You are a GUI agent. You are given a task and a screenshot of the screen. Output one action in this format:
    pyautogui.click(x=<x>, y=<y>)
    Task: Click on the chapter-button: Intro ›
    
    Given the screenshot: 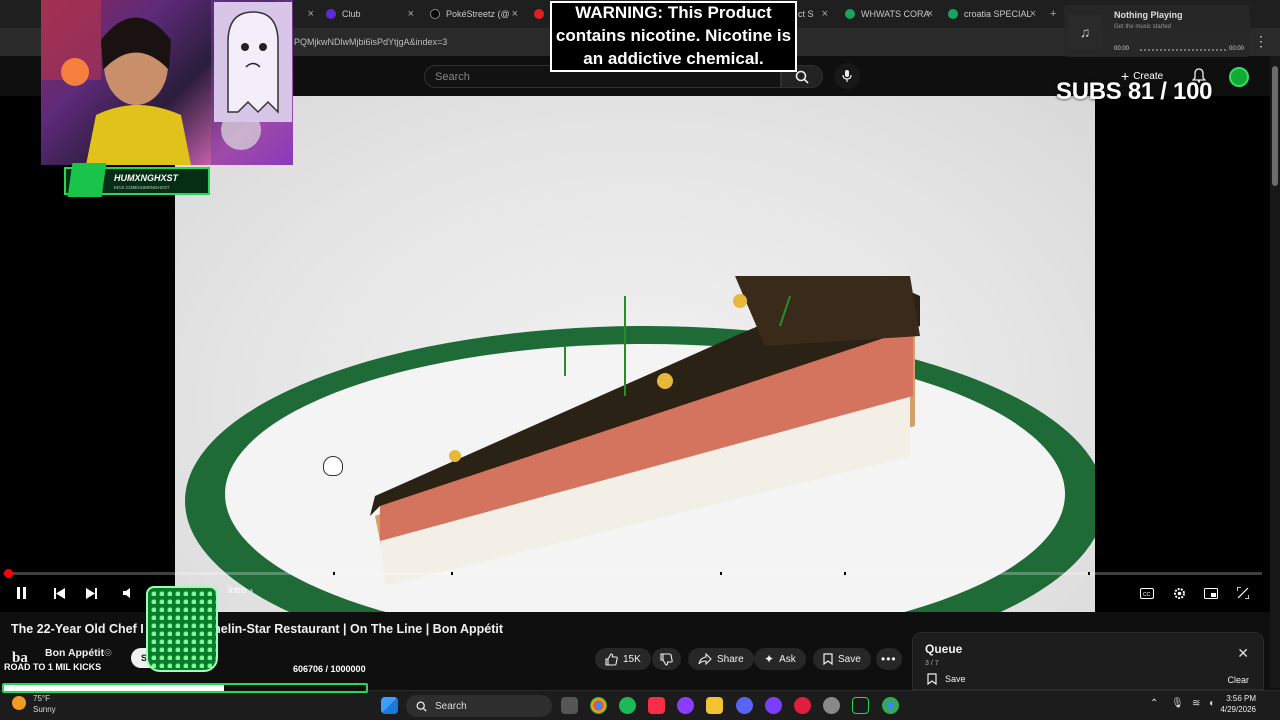 What is the action you would take?
    pyautogui.click(x=240, y=590)
    